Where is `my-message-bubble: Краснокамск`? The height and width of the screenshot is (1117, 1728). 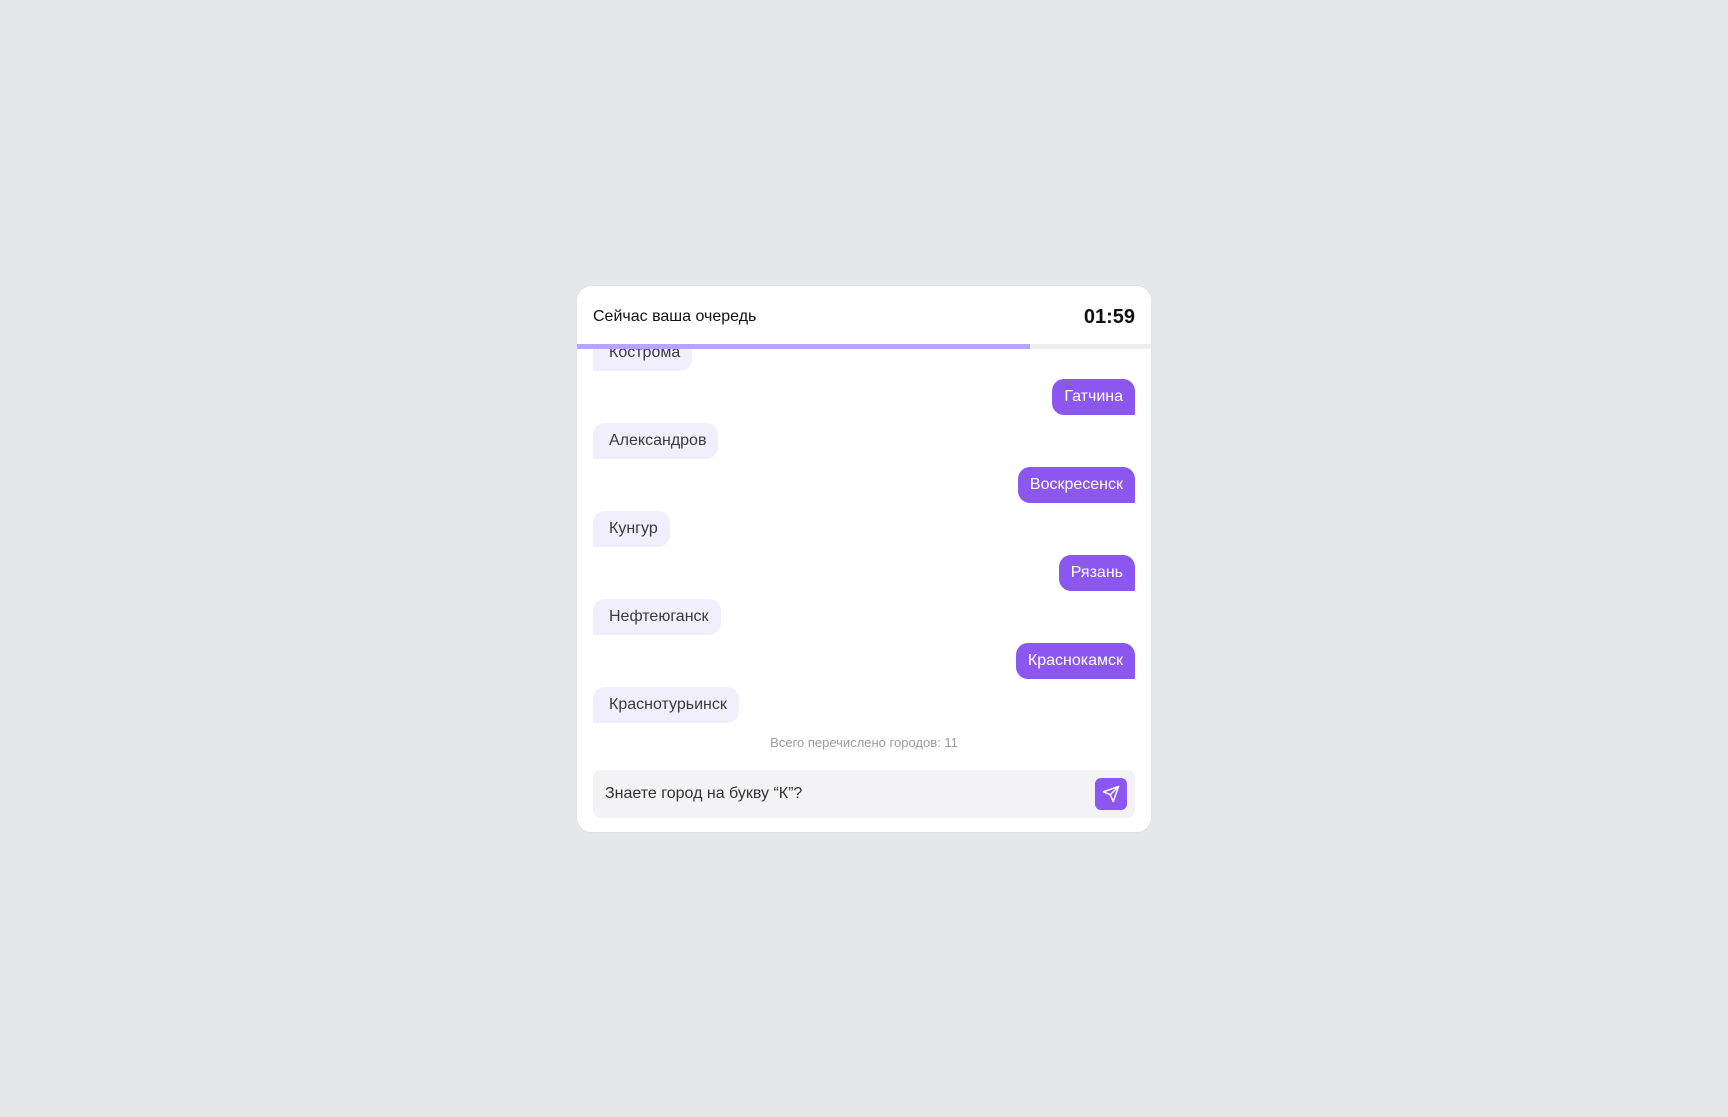 my-message-bubble: Краснокамск is located at coordinates (1075, 661).